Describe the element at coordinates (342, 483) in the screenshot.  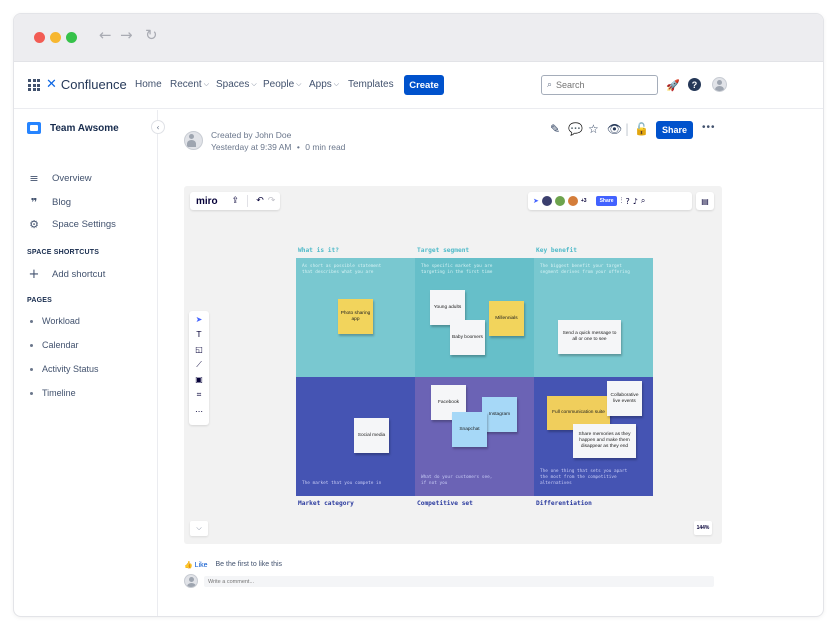
I see `cell-description: The market that you compete in` at that location.